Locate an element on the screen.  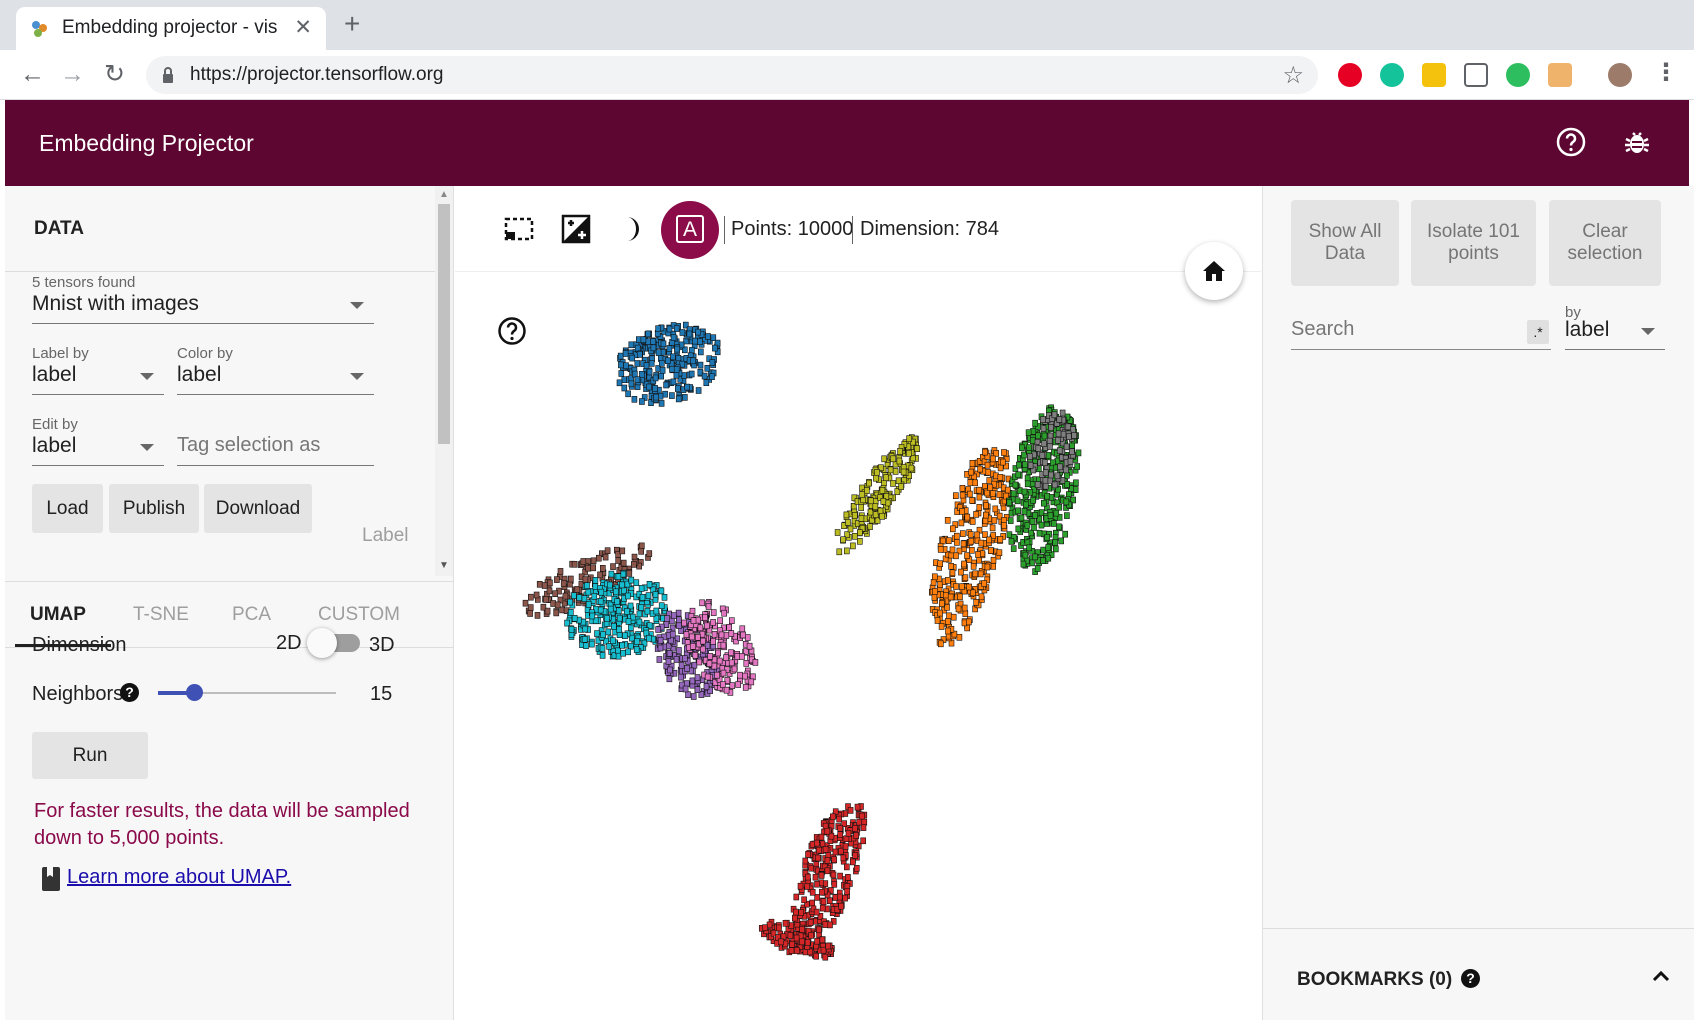
scroll-up-icon: ▲ is located at coordinates (444, 194).